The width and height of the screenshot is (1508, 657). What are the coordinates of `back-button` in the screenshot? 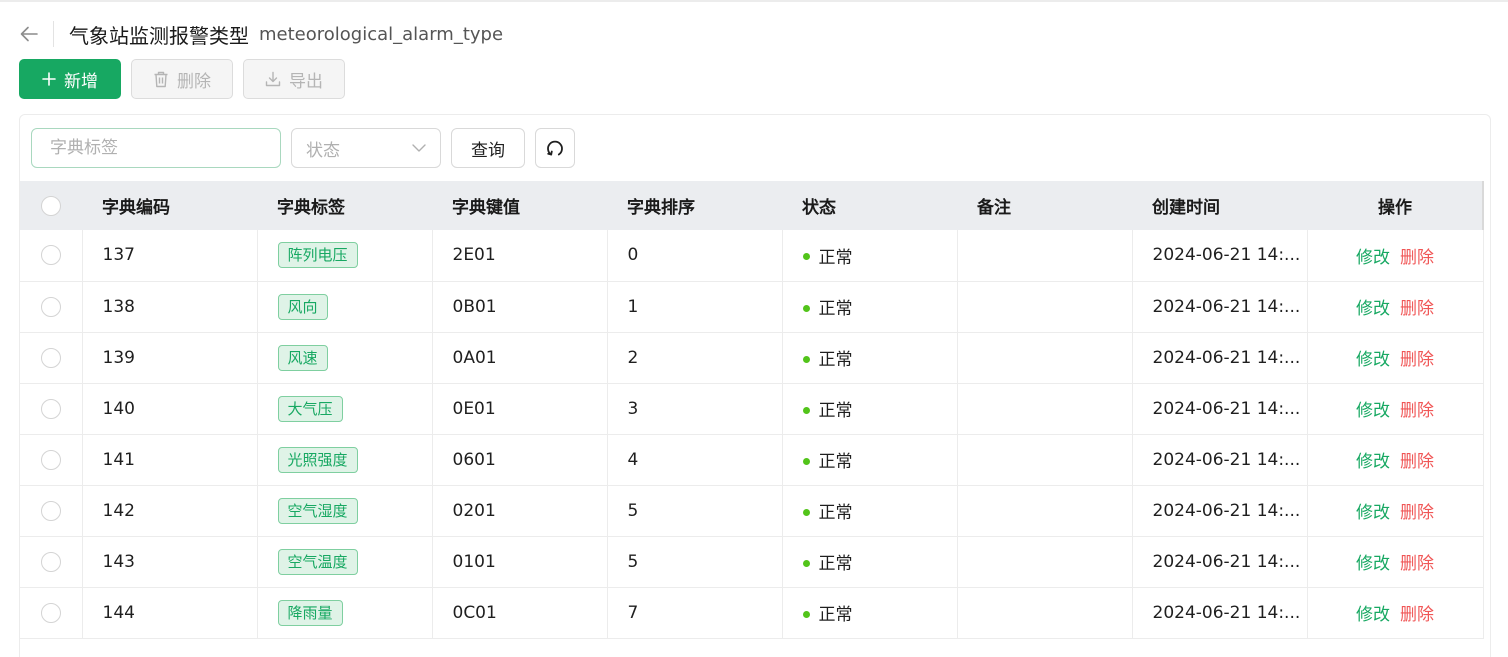 It's located at (29, 34).